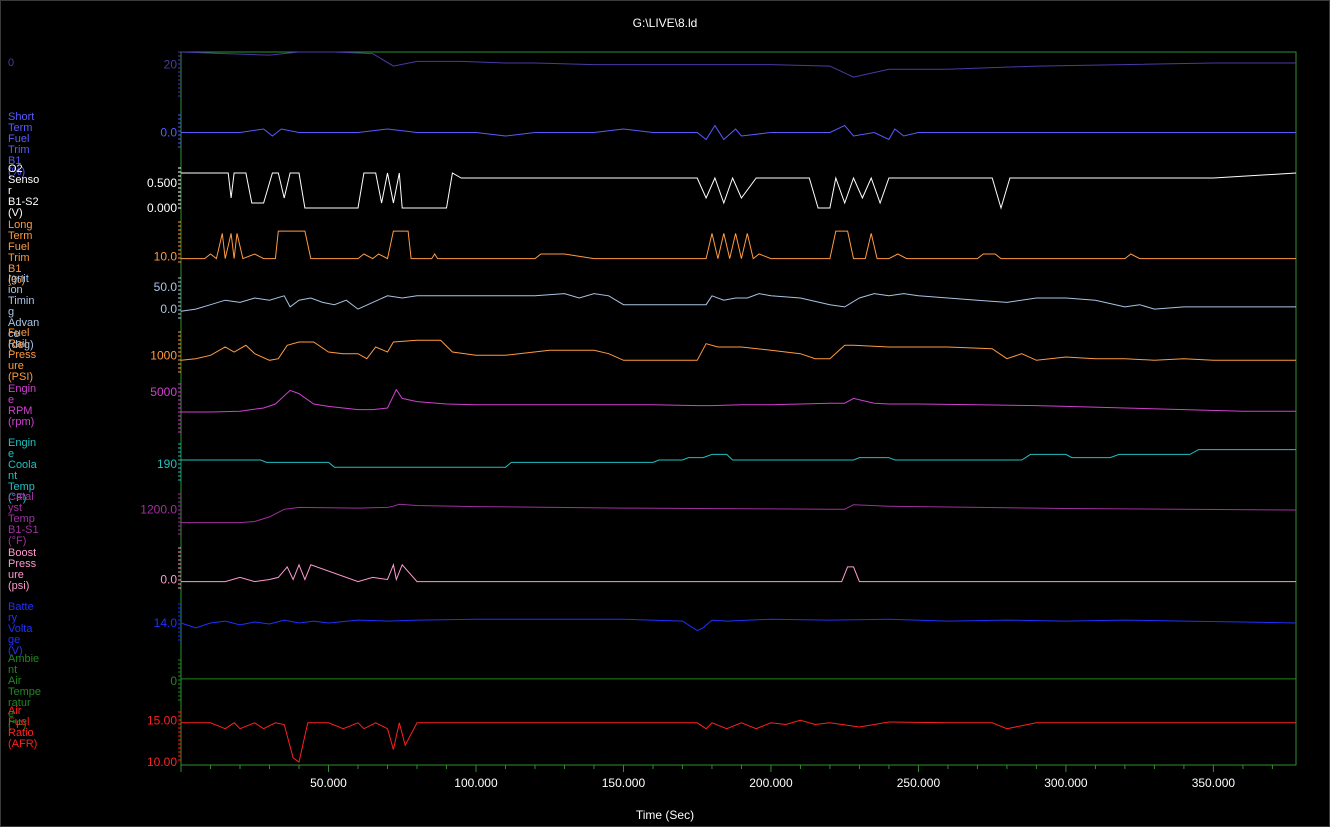  What do you see at coordinates (22, 355) in the screenshot?
I see `channel-label: Fuel Rail Press ure (PSI)` at bounding box center [22, 355].